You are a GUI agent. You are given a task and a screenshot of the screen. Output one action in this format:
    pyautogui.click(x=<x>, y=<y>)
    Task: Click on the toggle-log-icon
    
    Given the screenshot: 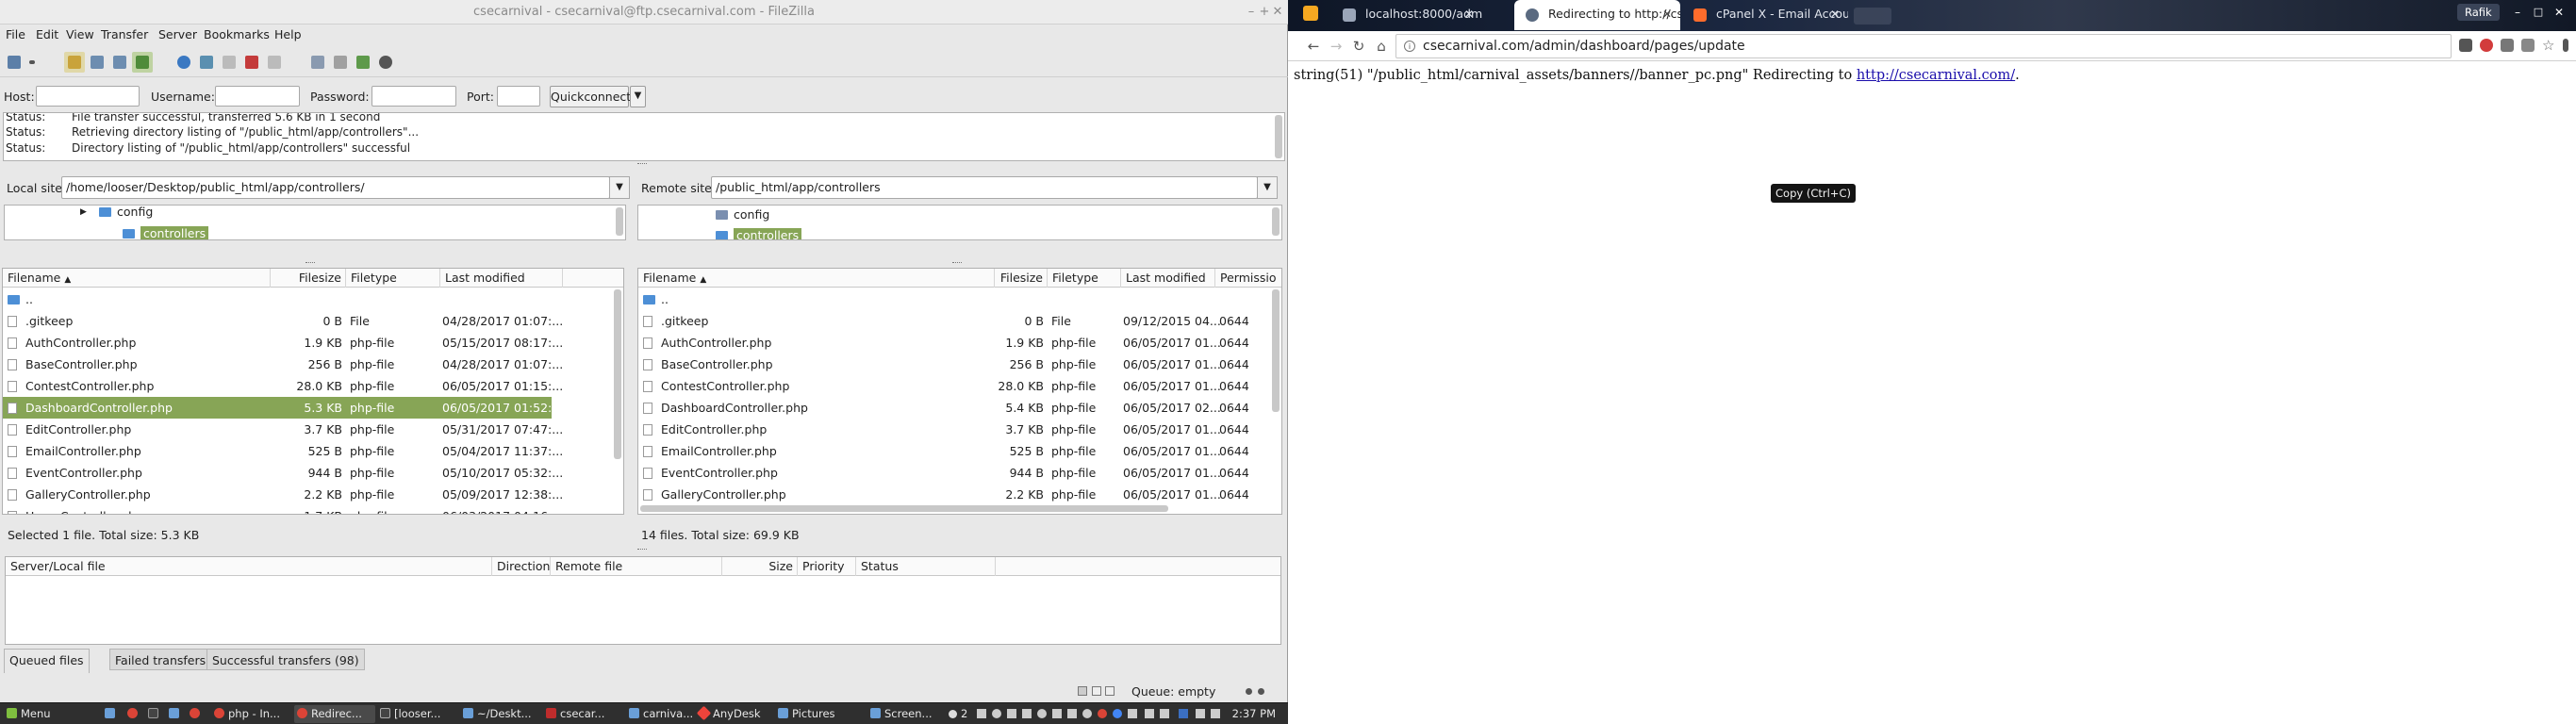 What is the action you would take?
    pyautogui.click(x=74, y=62)
    